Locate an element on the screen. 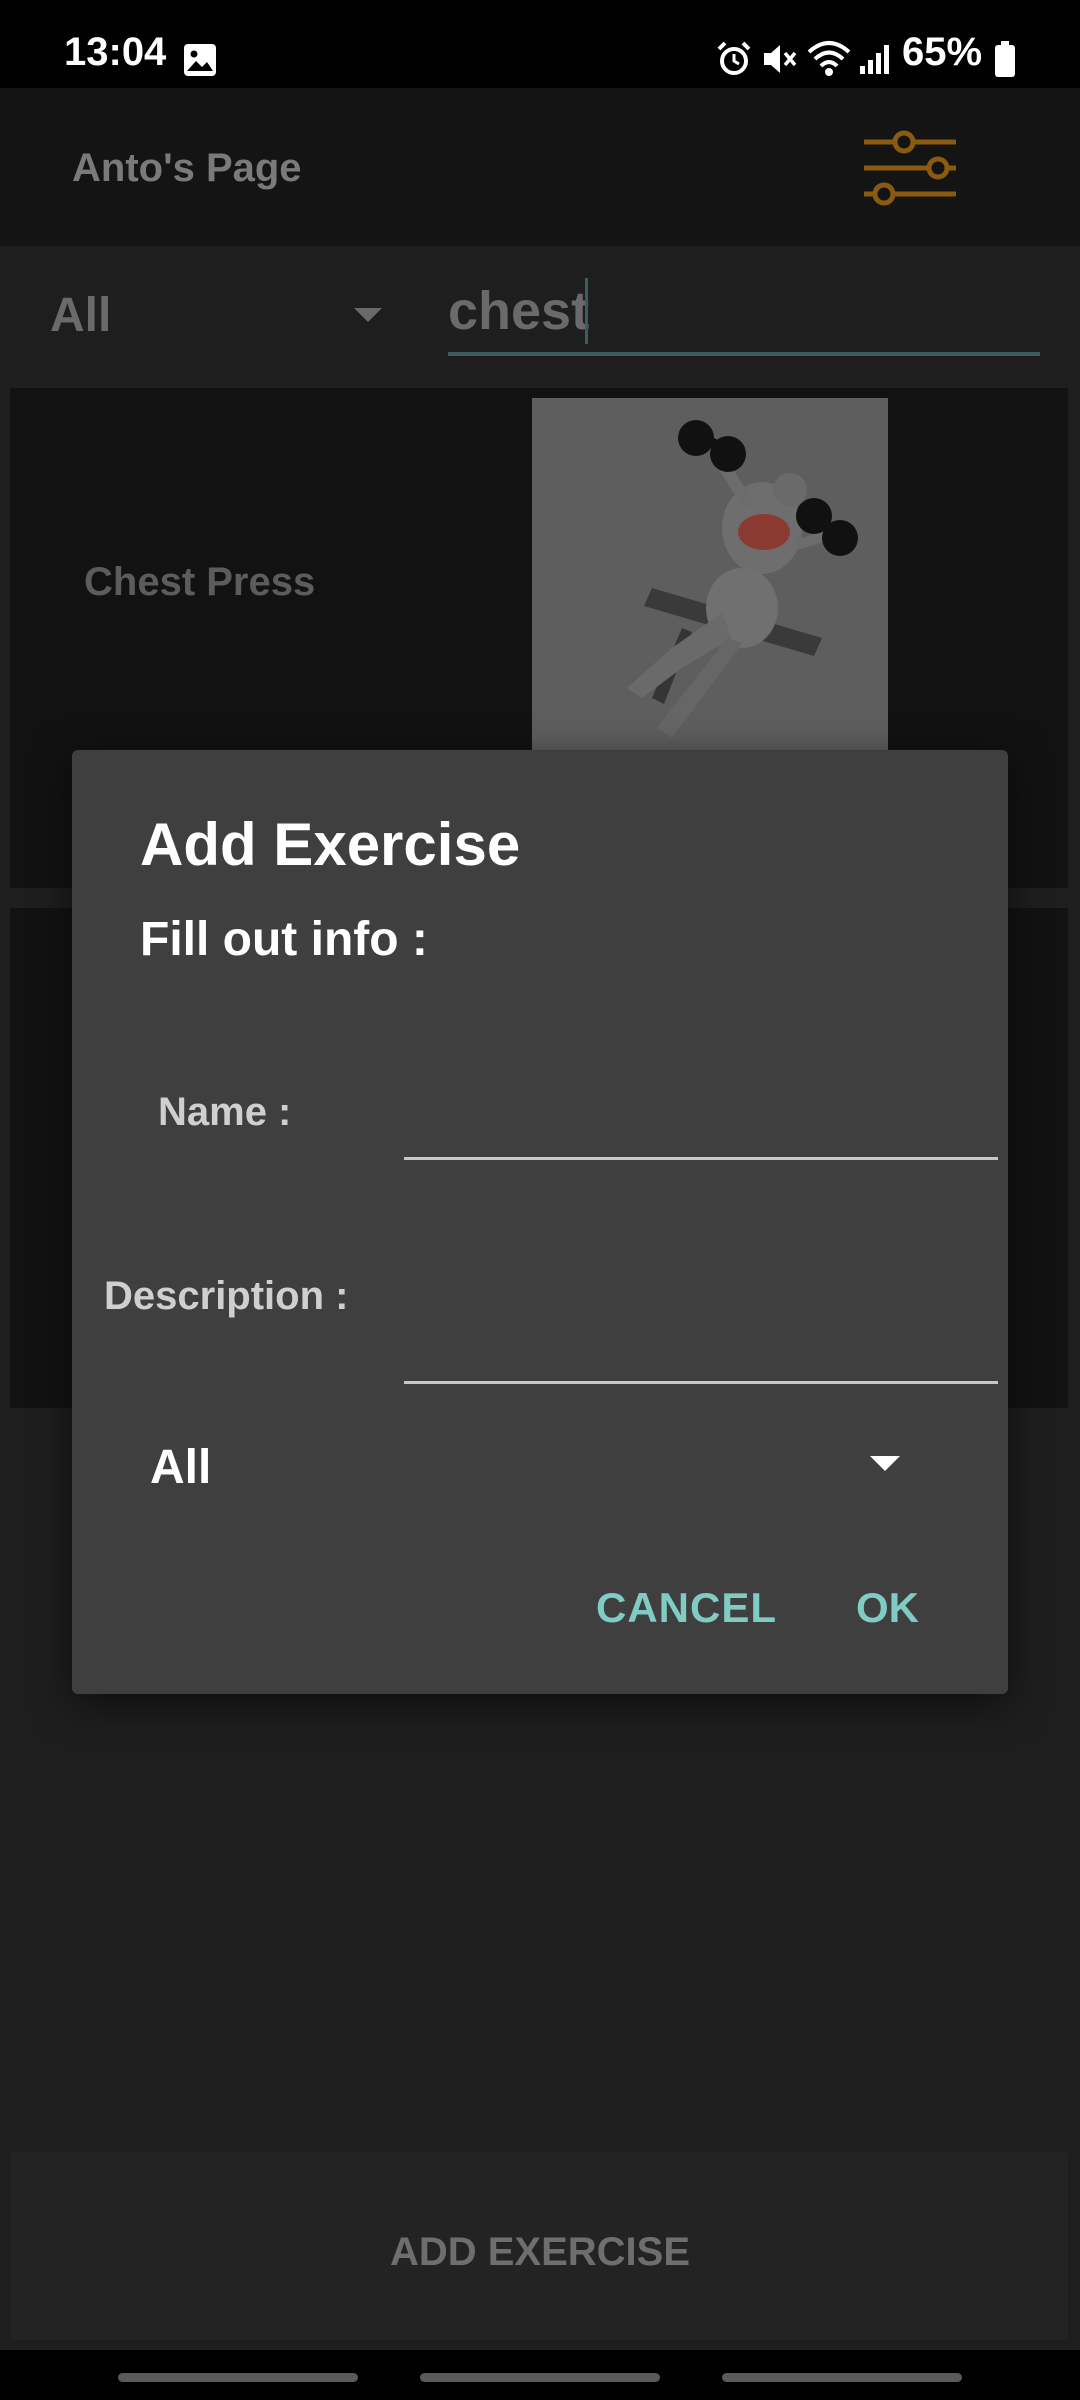 The image size is (1080, 2400). wifi-icon is located at coordinates (829, 58).